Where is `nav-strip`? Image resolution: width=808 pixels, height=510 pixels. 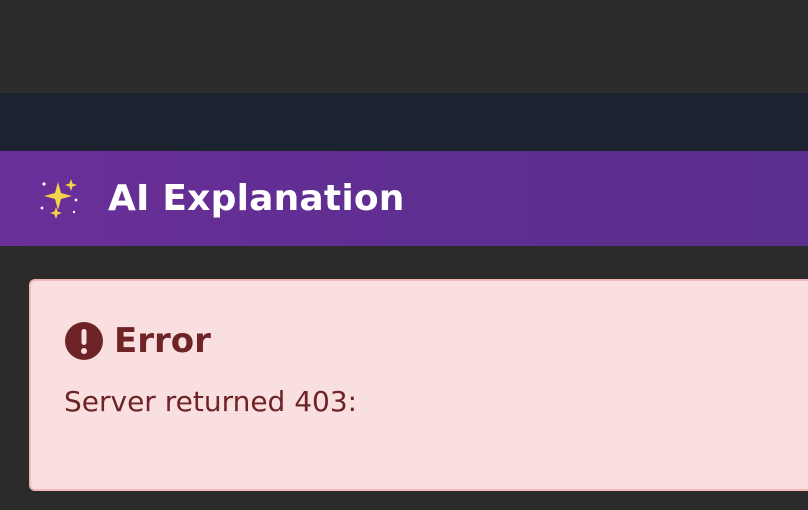
nav-strip is located at coordinates (404, 122).